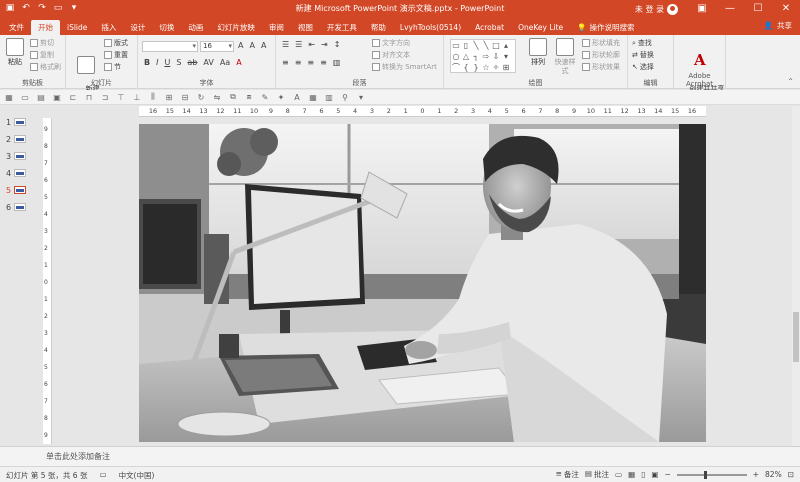 This screenshot has height=482, width=800. Describe the element at coordinates (476, 67) in the screenshot. I see `shape-brace2-icon: }` at that location.